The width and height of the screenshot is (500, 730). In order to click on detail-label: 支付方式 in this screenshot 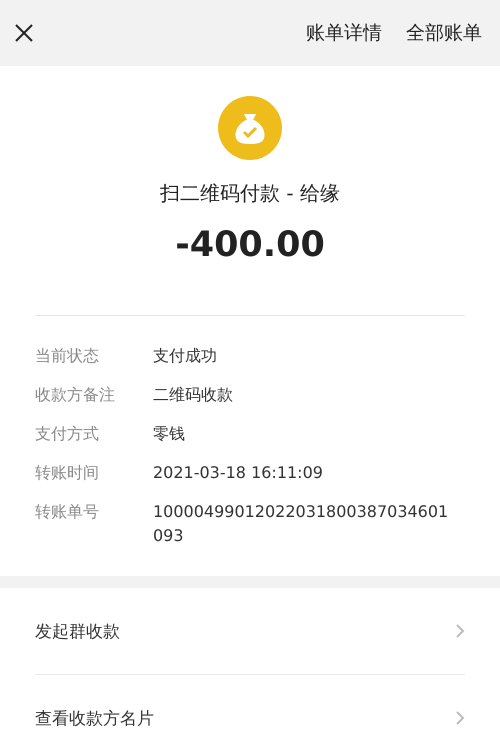, I will do `click(67, 434)`.